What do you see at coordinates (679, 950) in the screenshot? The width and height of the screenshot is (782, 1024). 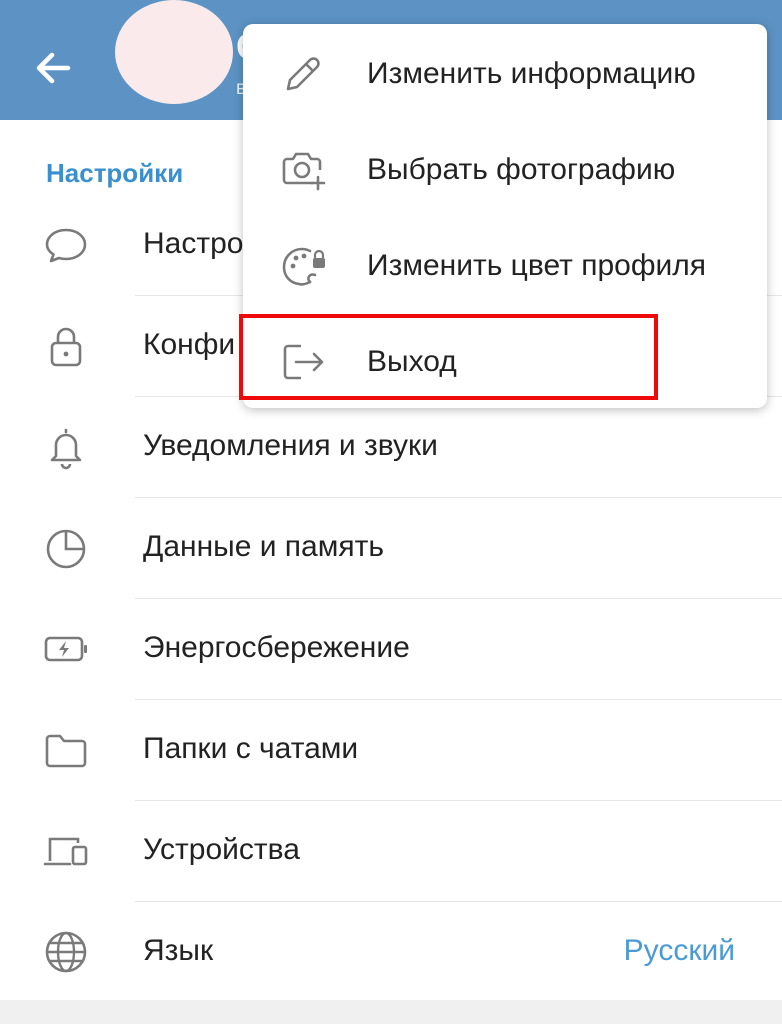 I see `language-value: Русский` at bounding box center [679, 950].